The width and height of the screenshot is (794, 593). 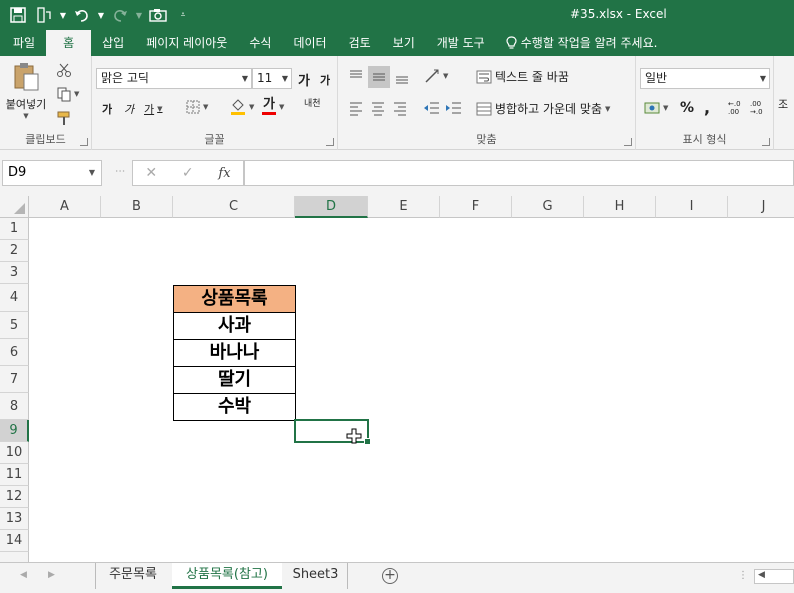 I want to click on redo-button, so click(x=120, y=15).